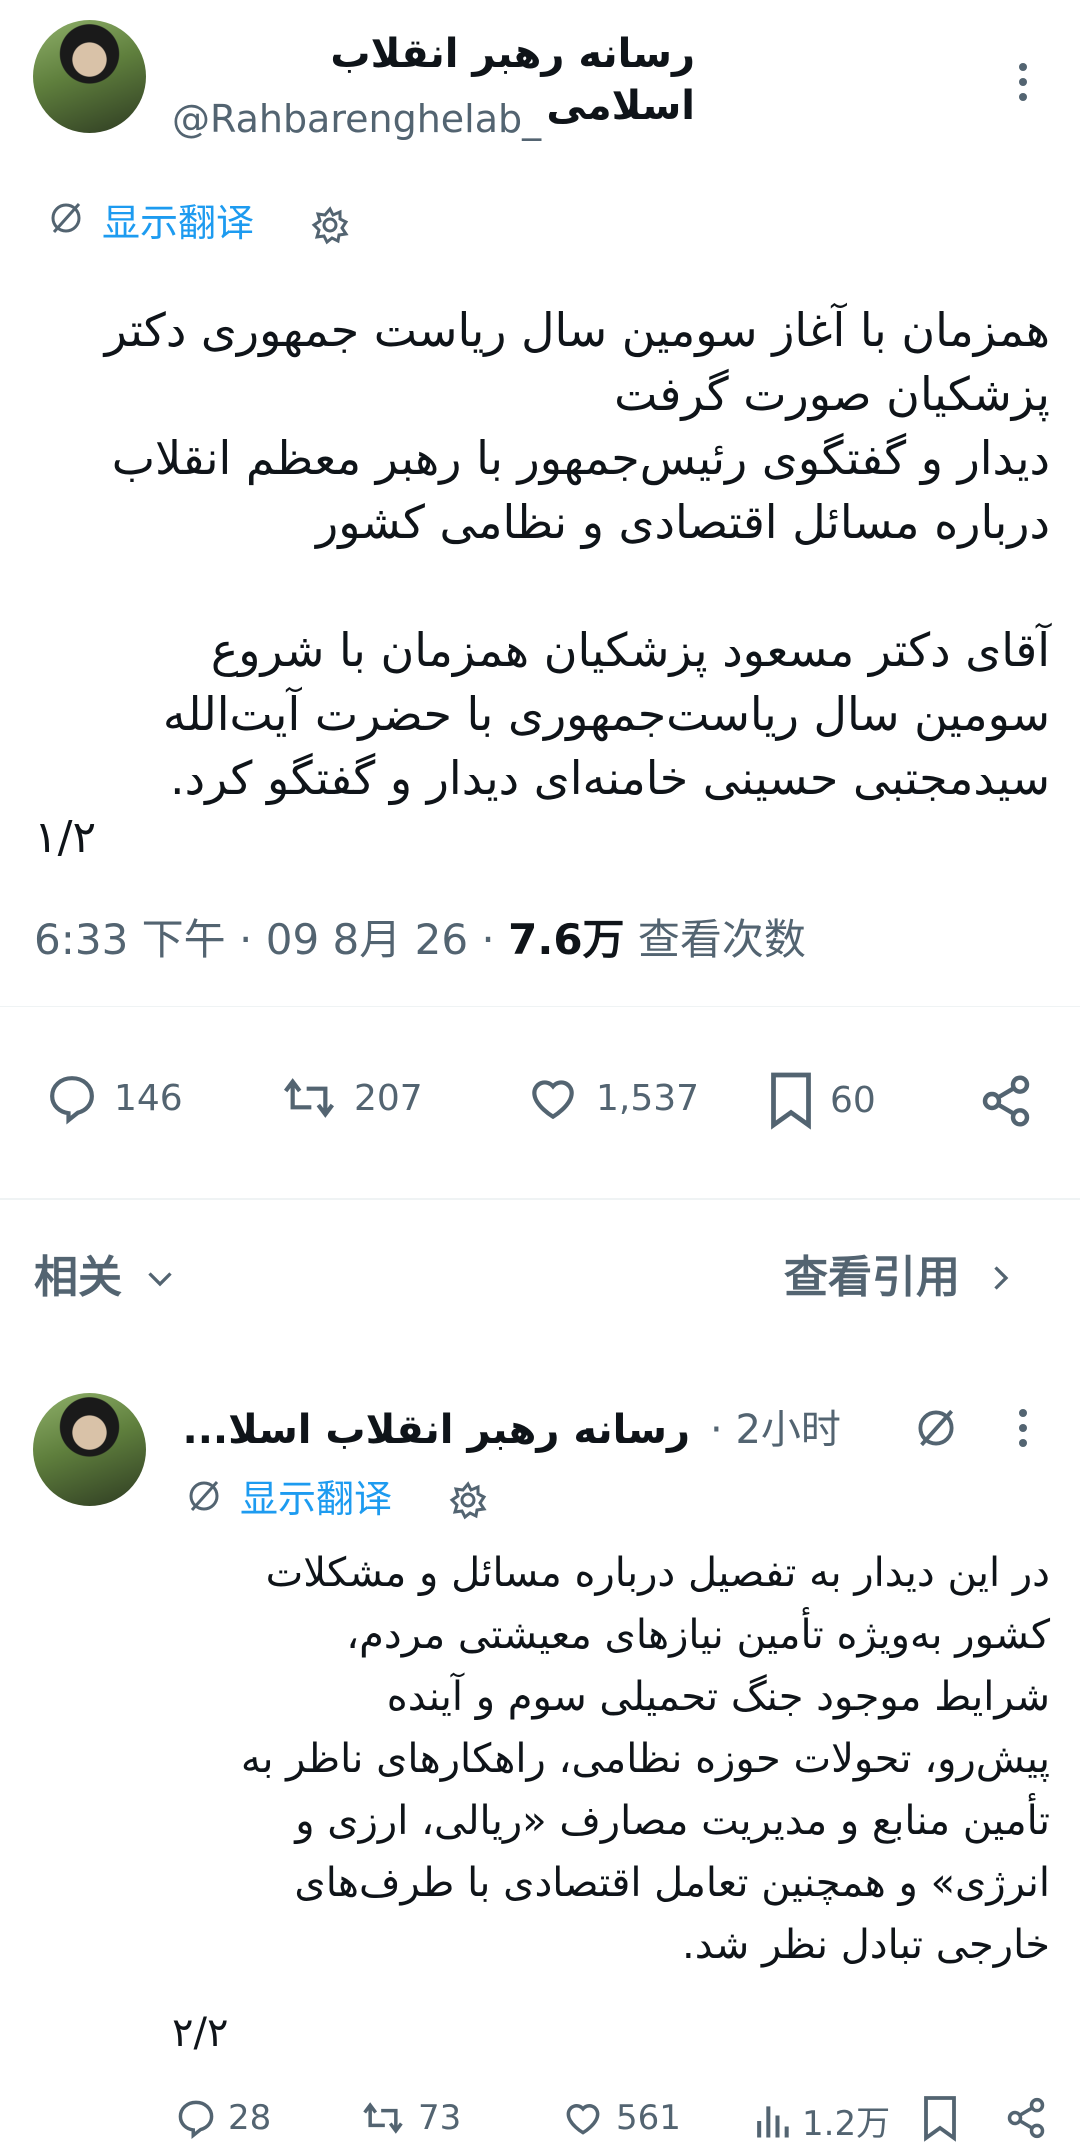  I want to click on reply-count: 28, so click(250, 2118).